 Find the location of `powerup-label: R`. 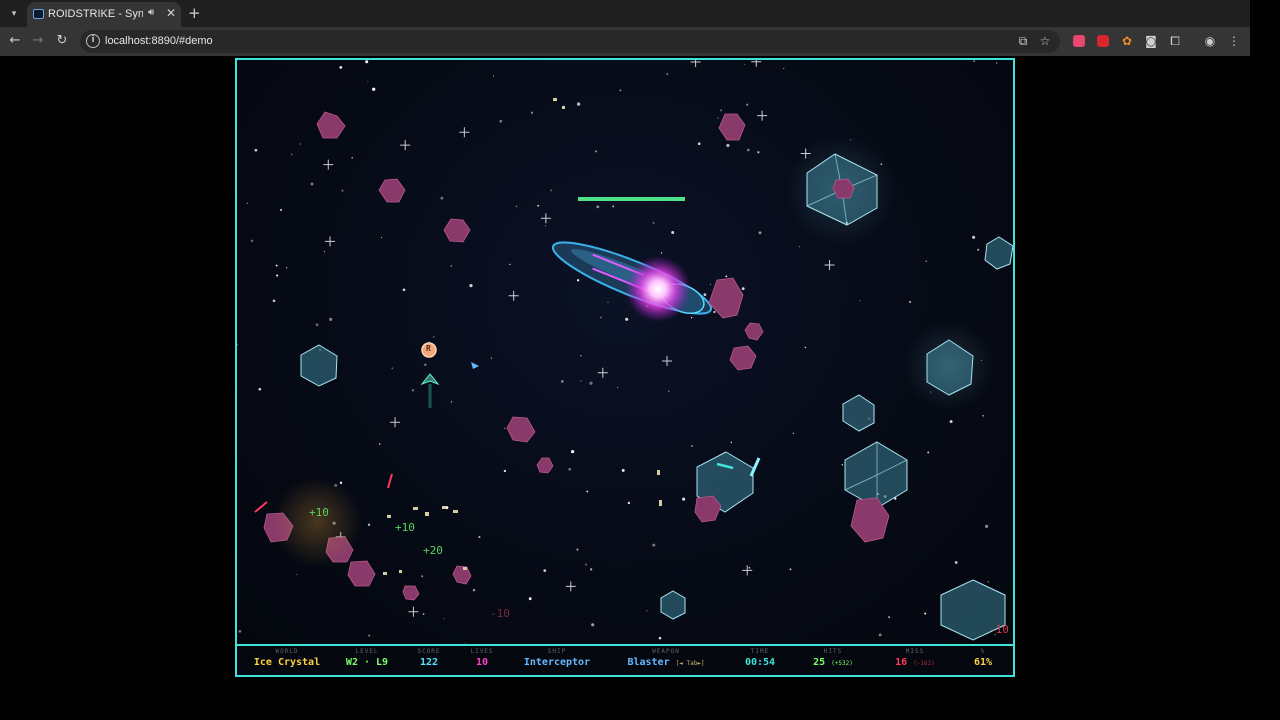

powerup-label: R is located at coordinates (428, 348).